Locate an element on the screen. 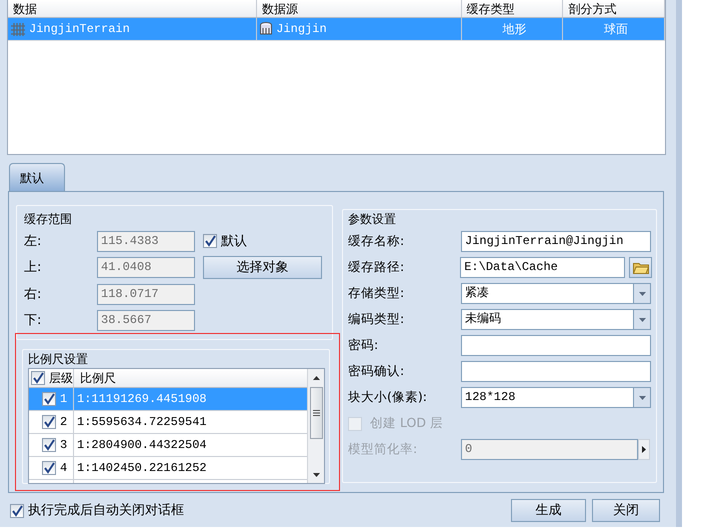  checkbox-label: 创建 LOD 层 is located at coordinates (406, 423).